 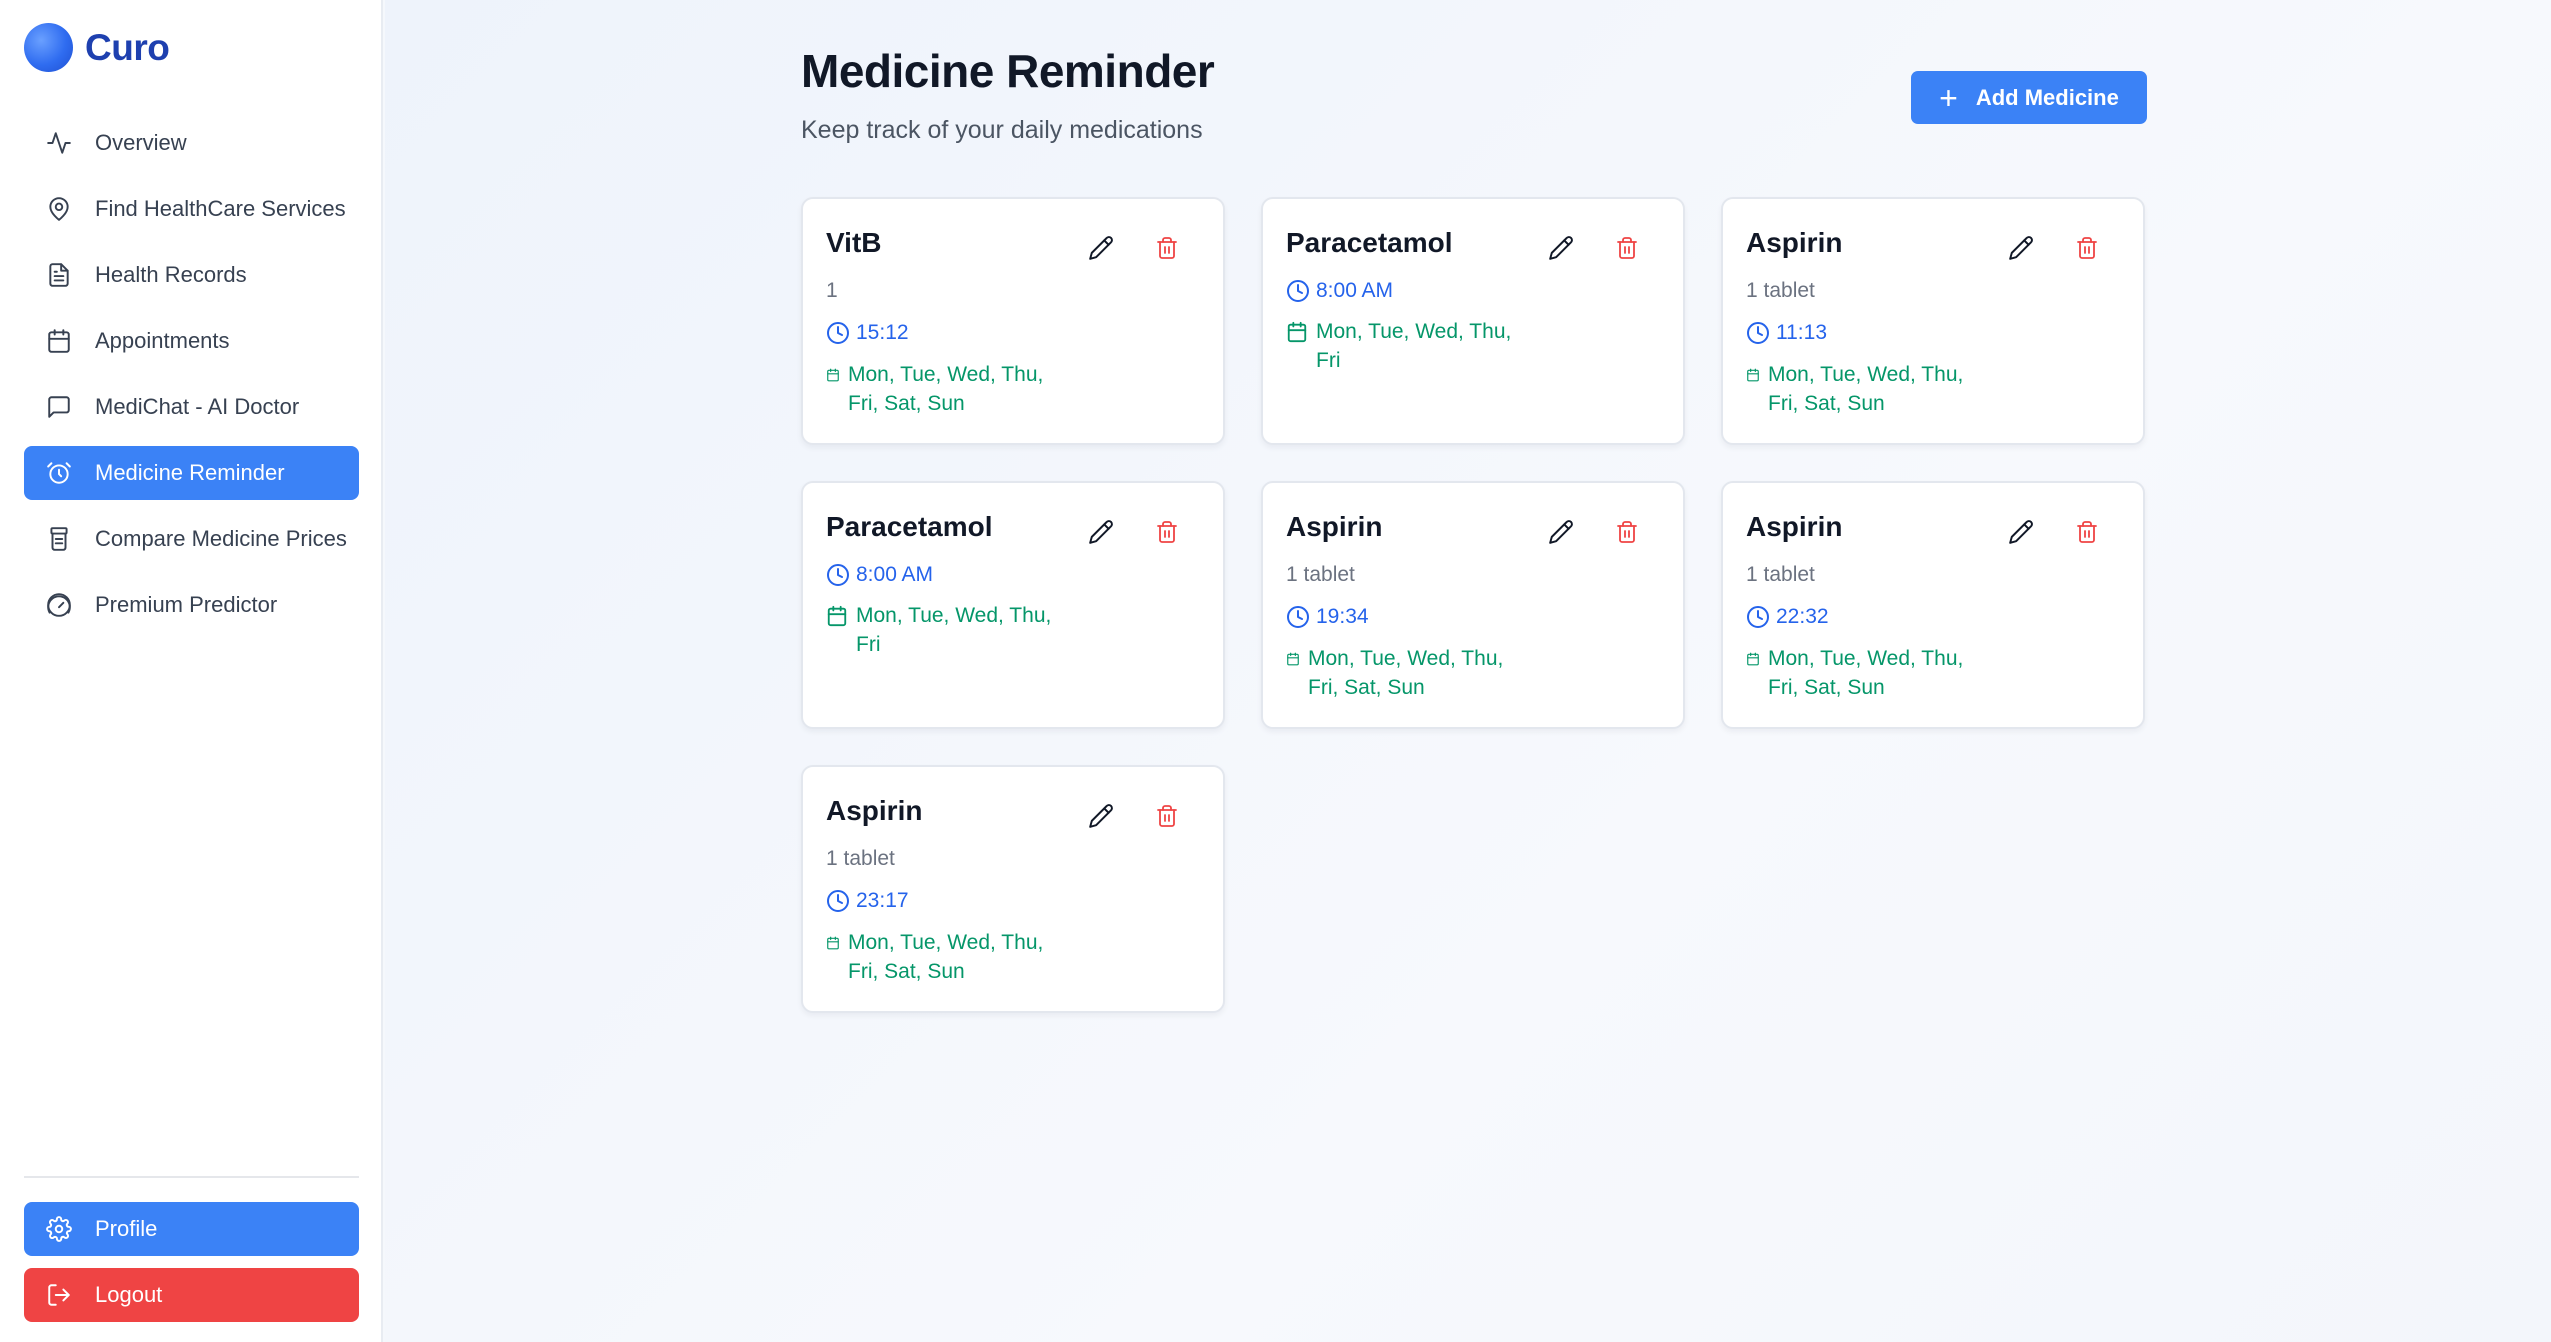 I want to click on app-name: Curo, so click(x=127, y=47).